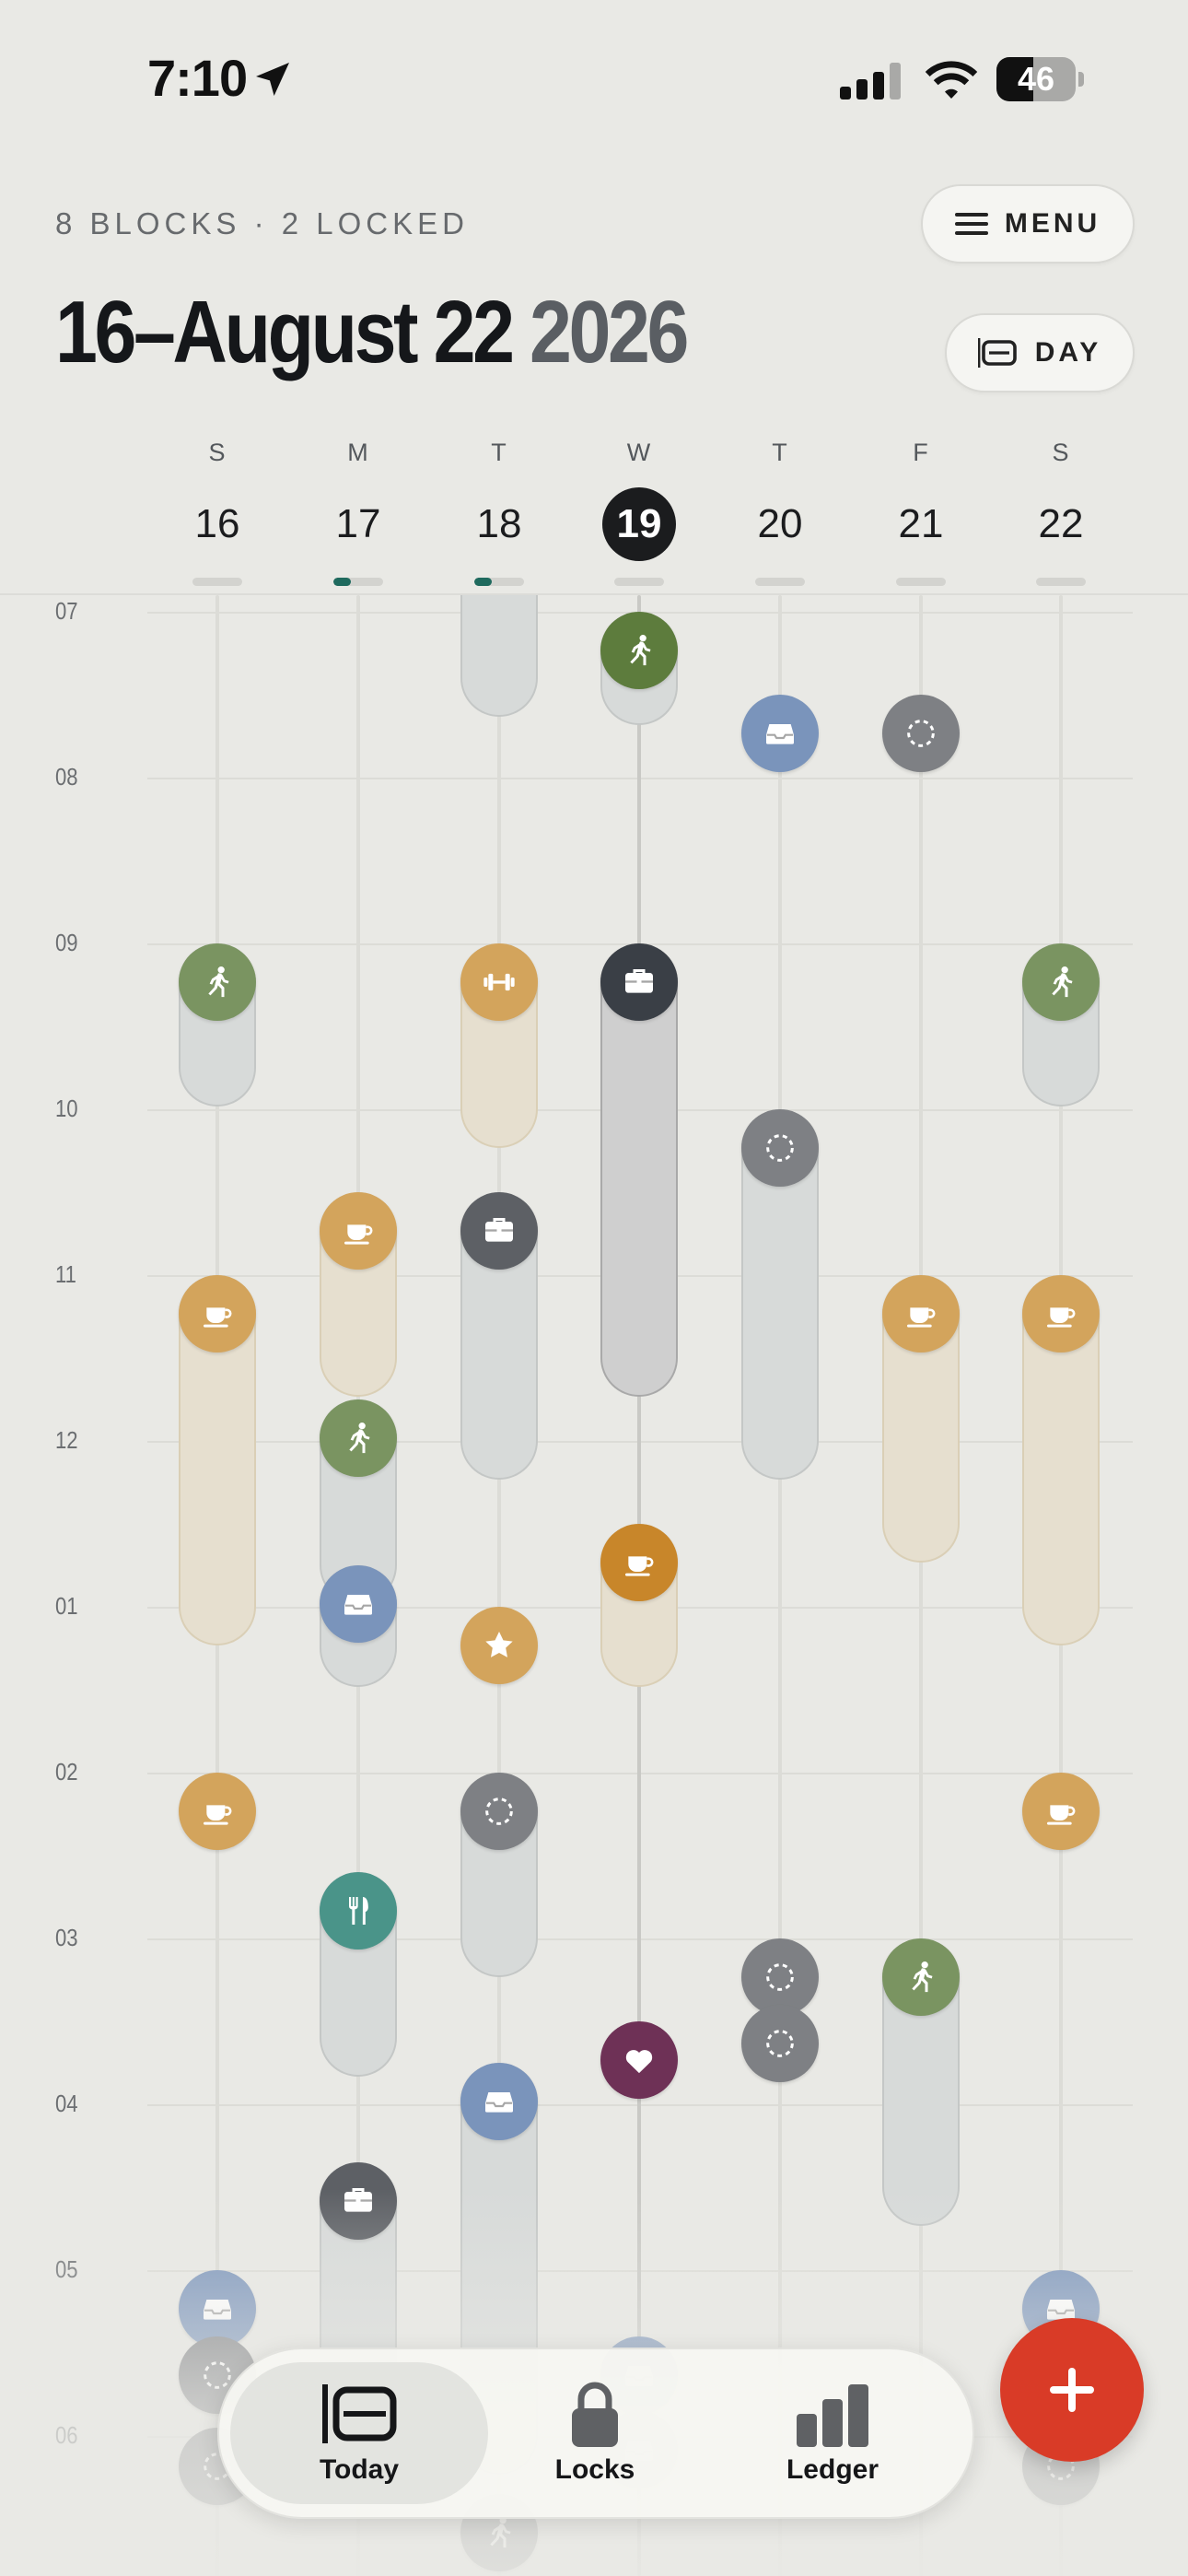  Describe the element at coordinates (1061, 452) in the screenshot. I see `day-of-week-label: S` at that location.